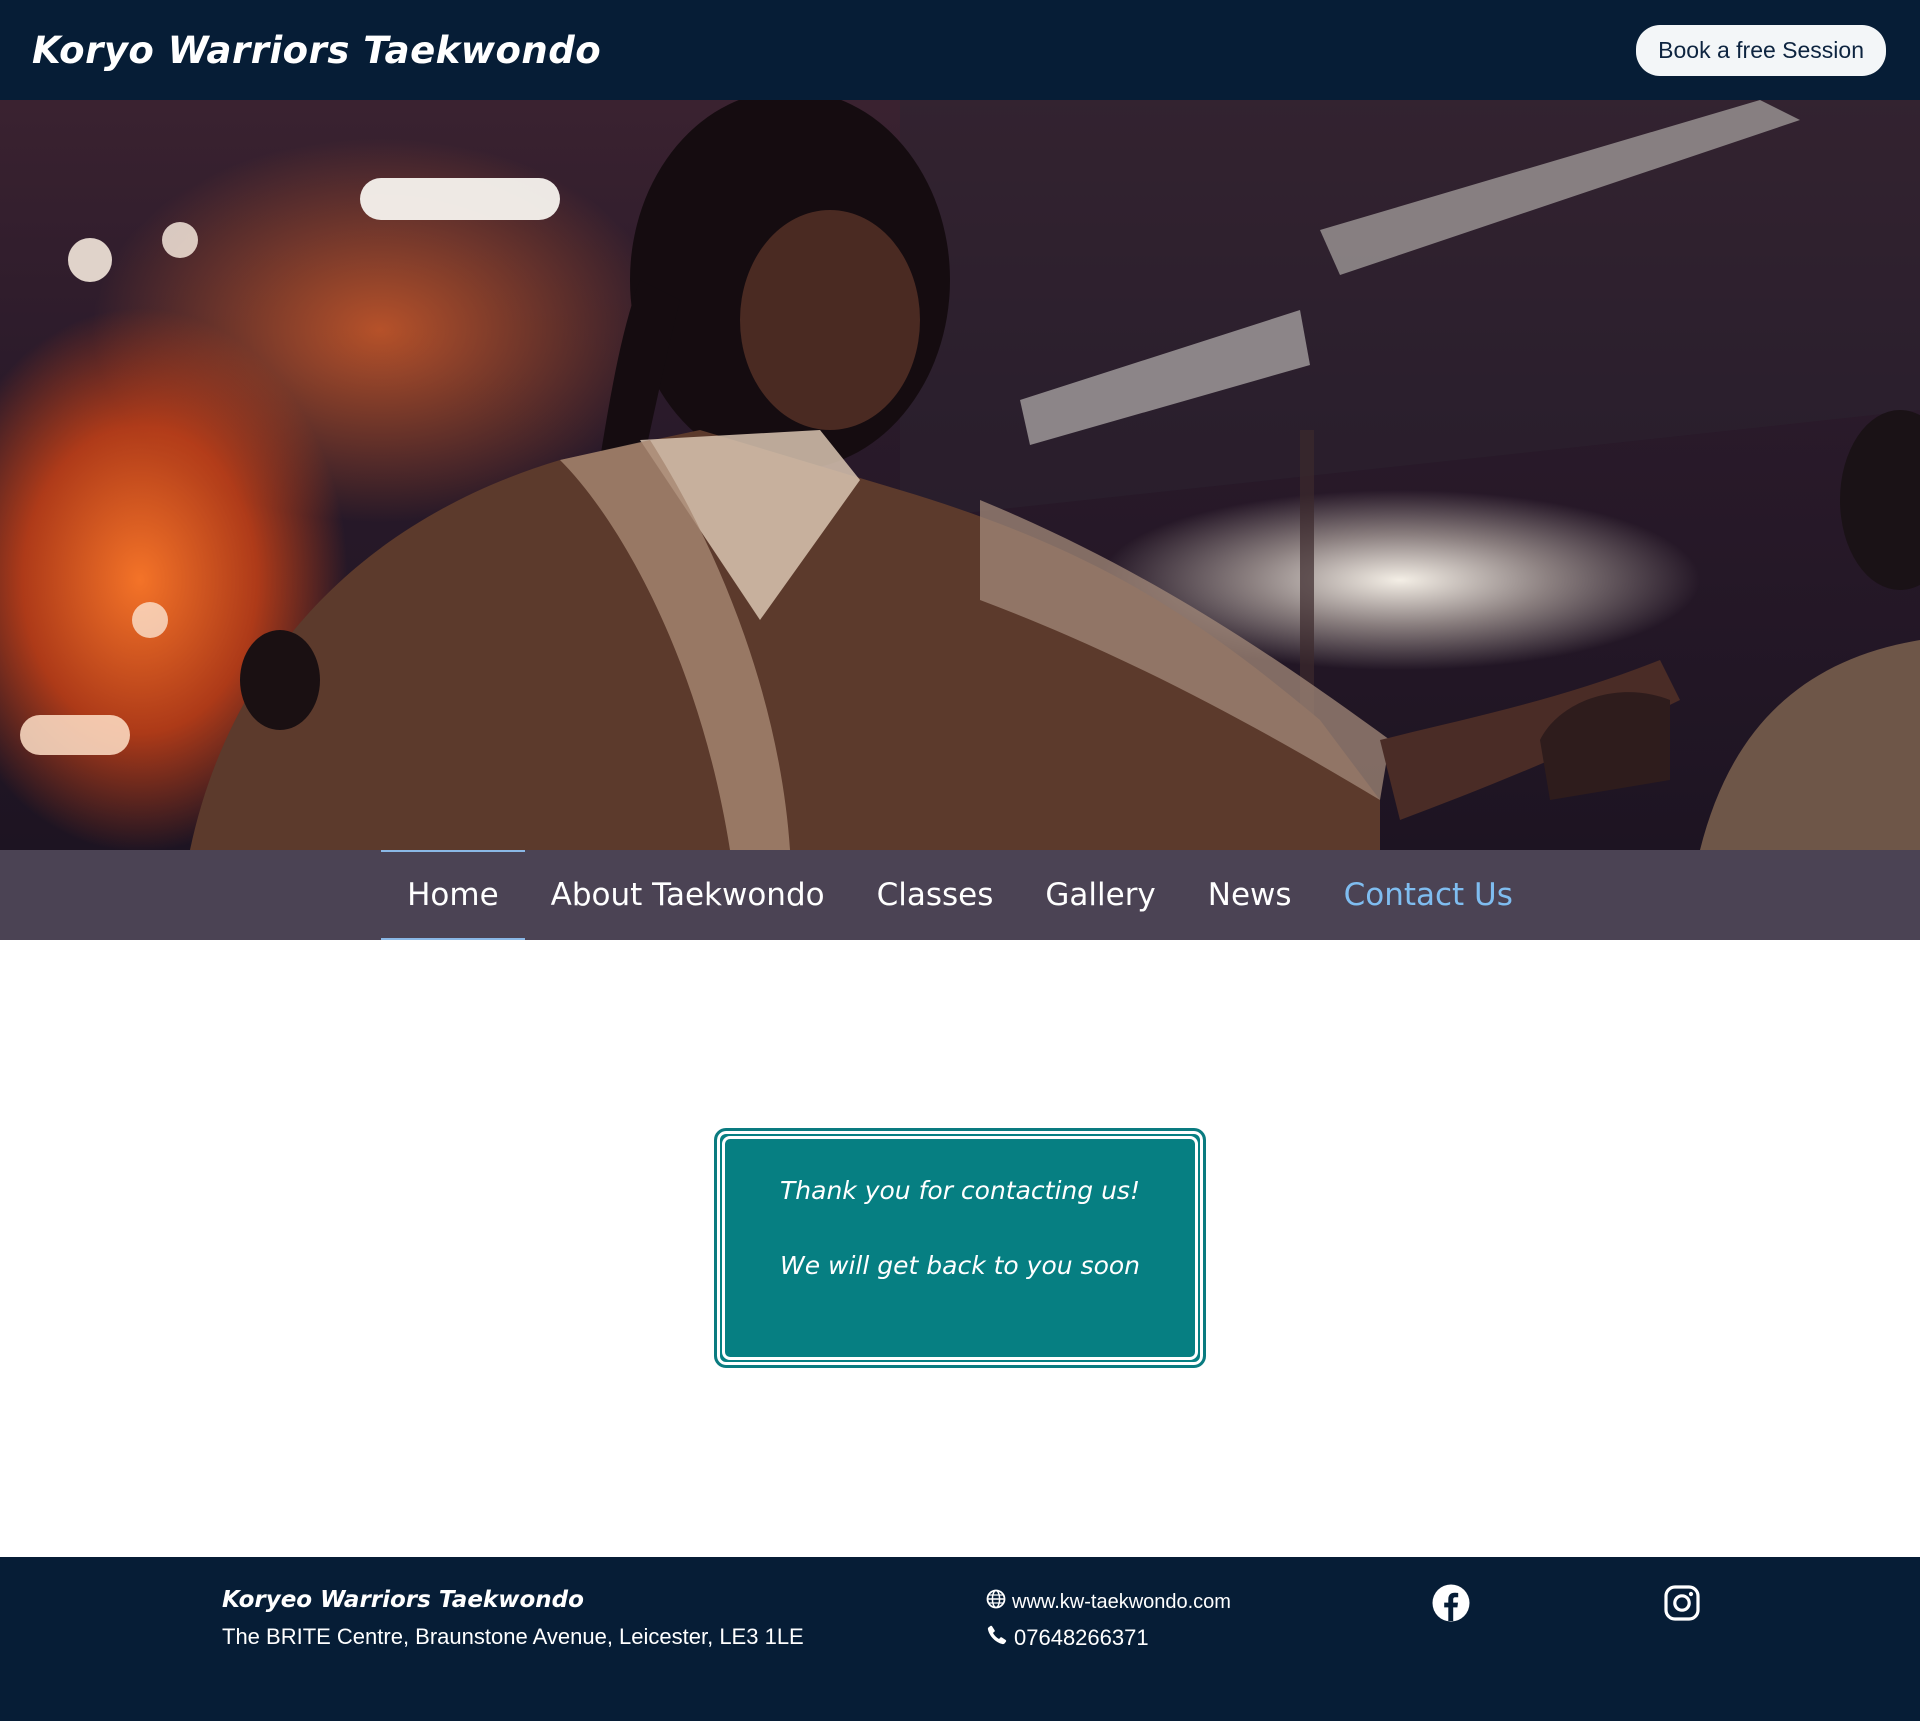 The height and width of the screenshot is (1721, 1920). I want to click on book-free-session-button: Book a free Session, so click(1761, 50).